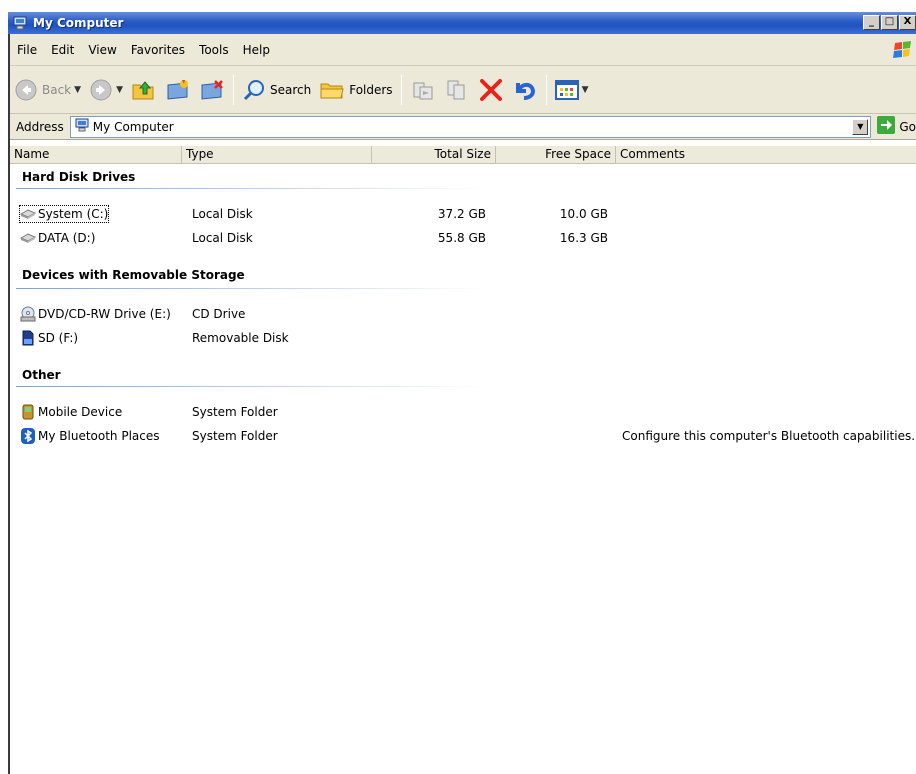  Describe the element at coordinates (41, 375) in the screenshot. I see `group-title-other: Other` at that location.